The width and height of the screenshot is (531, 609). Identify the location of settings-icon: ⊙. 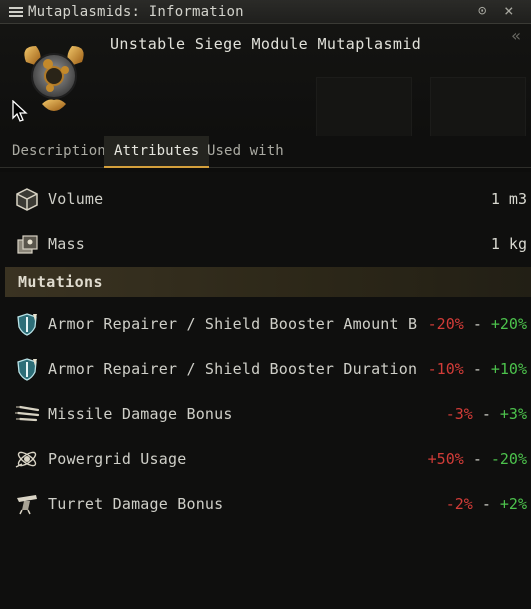
(482, 11).